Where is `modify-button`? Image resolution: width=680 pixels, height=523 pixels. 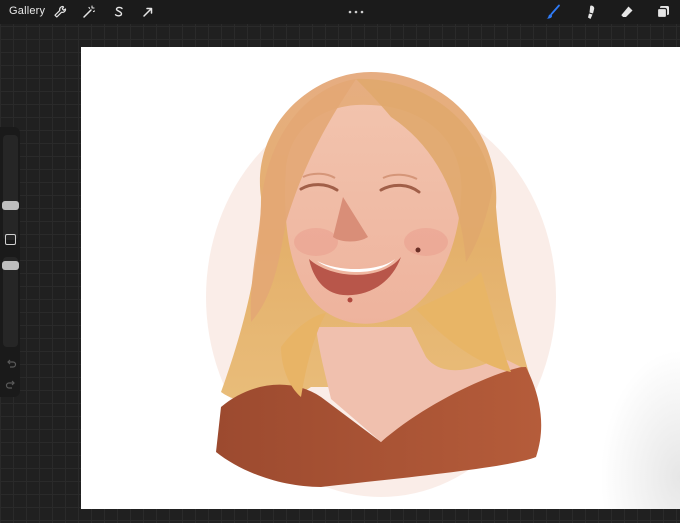 modify-button is located at coordinates (10, 239).